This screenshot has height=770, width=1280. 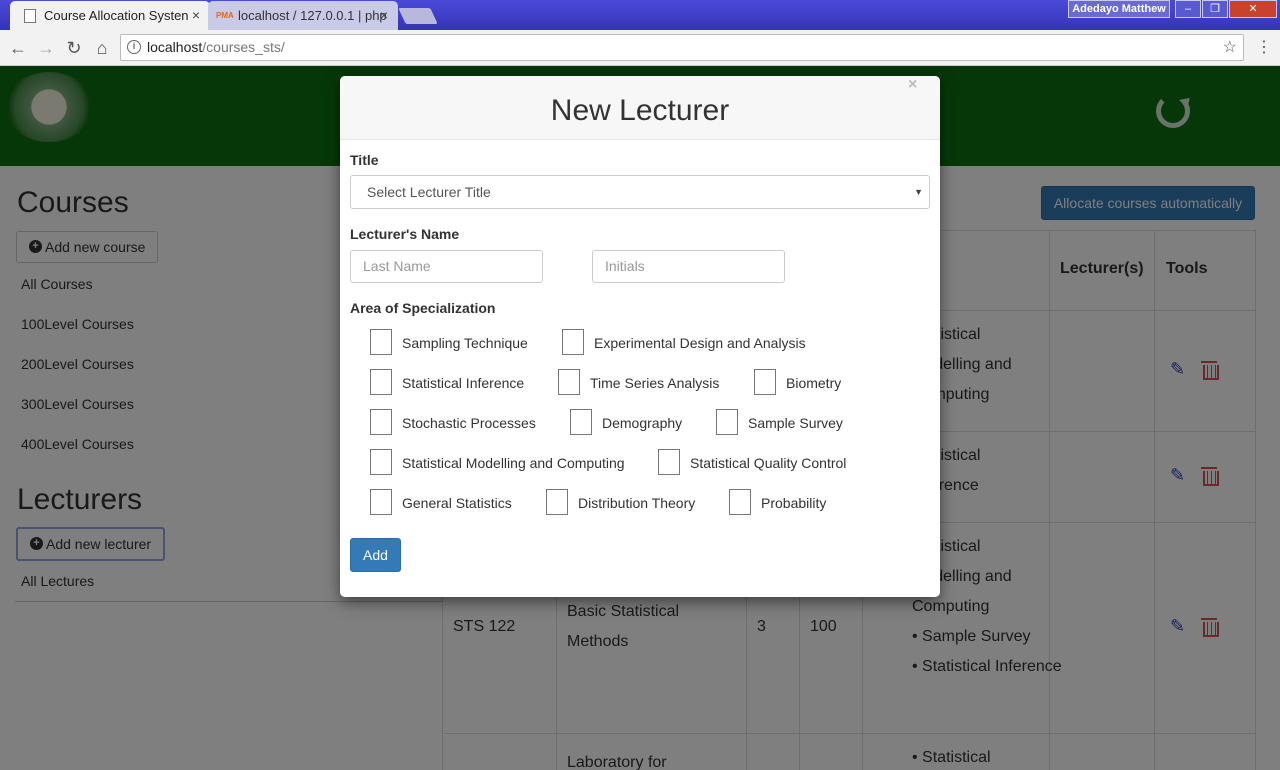 What do you see at coordinates (513, 463) in the screenshot?
I see `checkbox-label: Statistical Modelling and Computing` at bounding box center [513, 463].